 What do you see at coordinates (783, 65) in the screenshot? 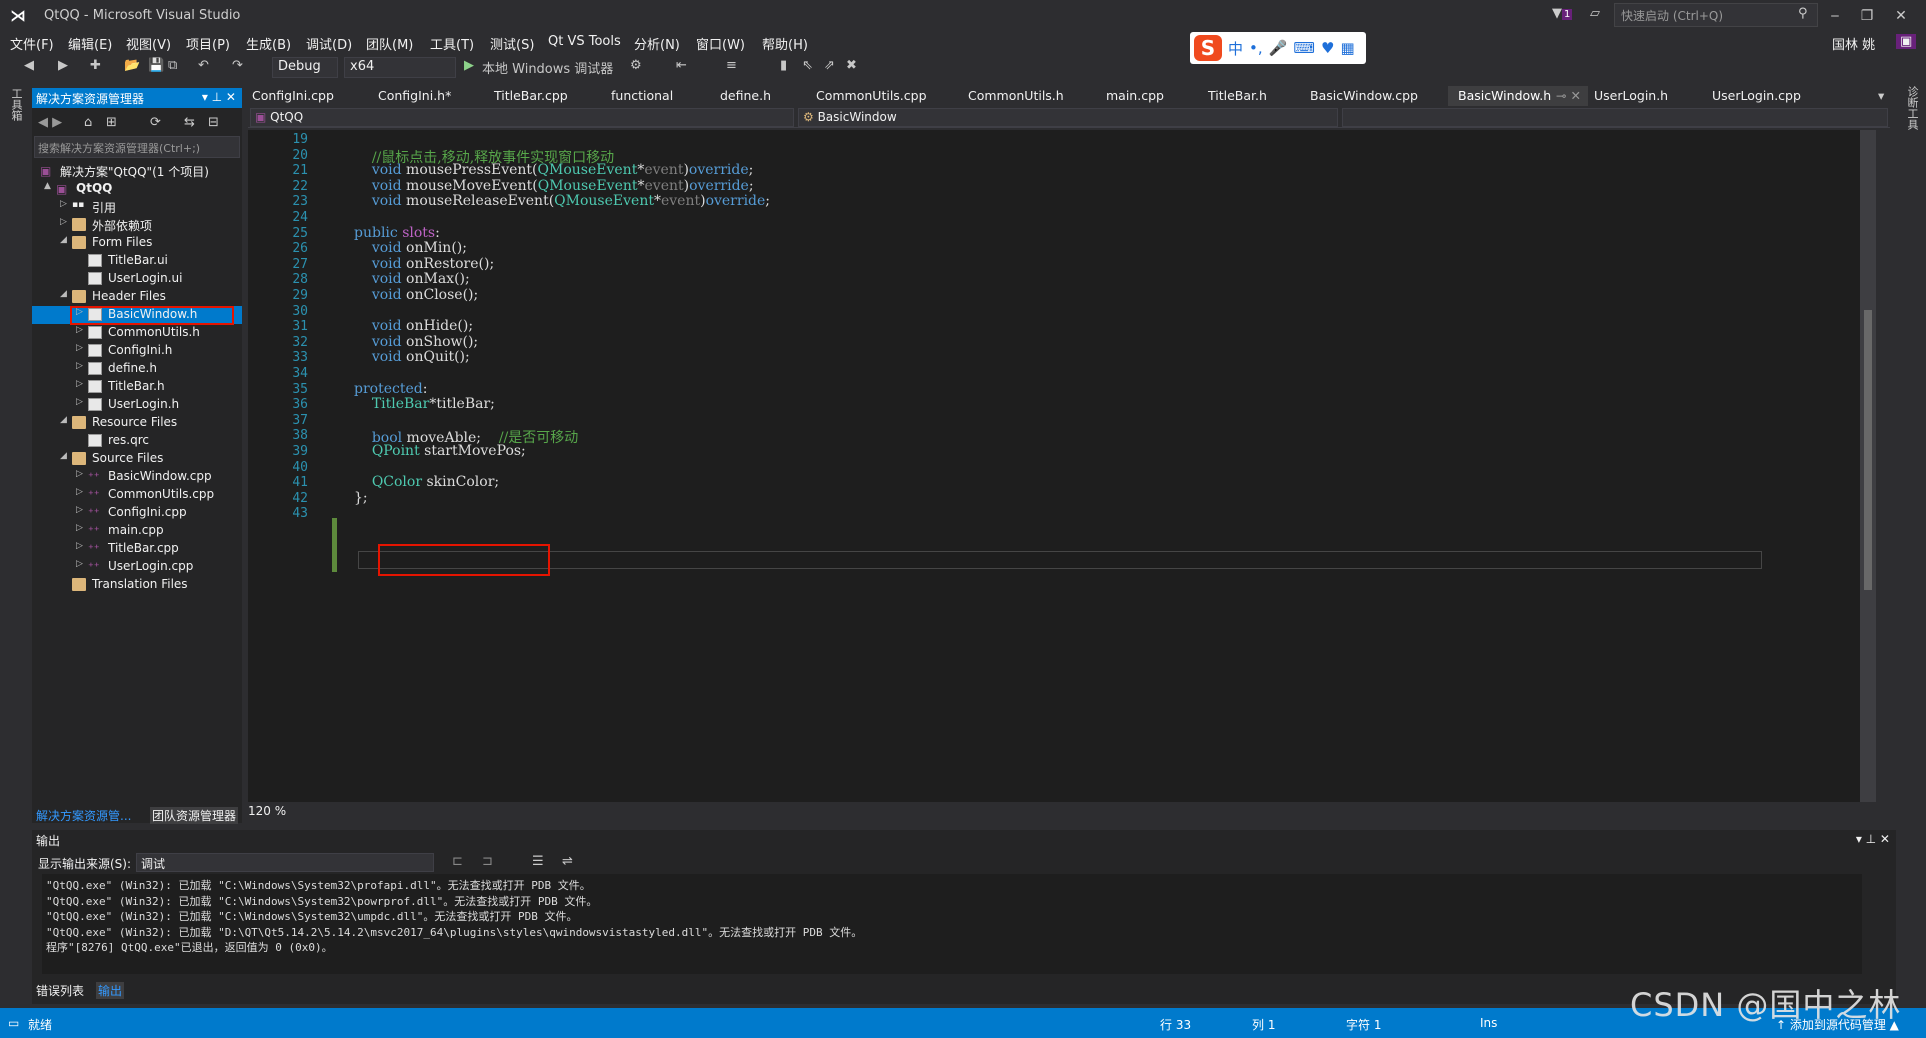
I see `bookmark-icon: ▮` at bounding box center [783, 65].